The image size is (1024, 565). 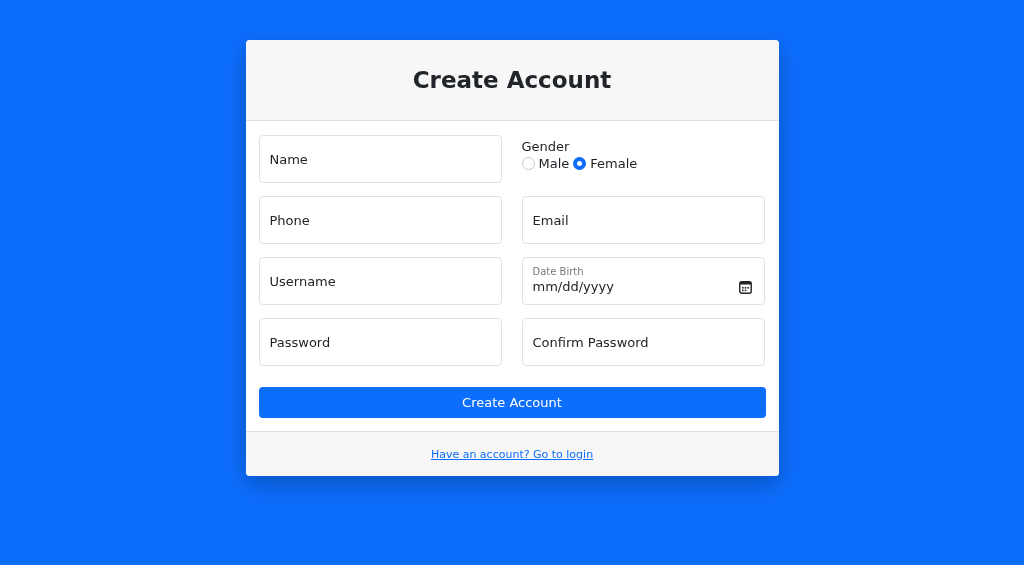 I want to click on radio-label: Female, so click(x=614, y=163).